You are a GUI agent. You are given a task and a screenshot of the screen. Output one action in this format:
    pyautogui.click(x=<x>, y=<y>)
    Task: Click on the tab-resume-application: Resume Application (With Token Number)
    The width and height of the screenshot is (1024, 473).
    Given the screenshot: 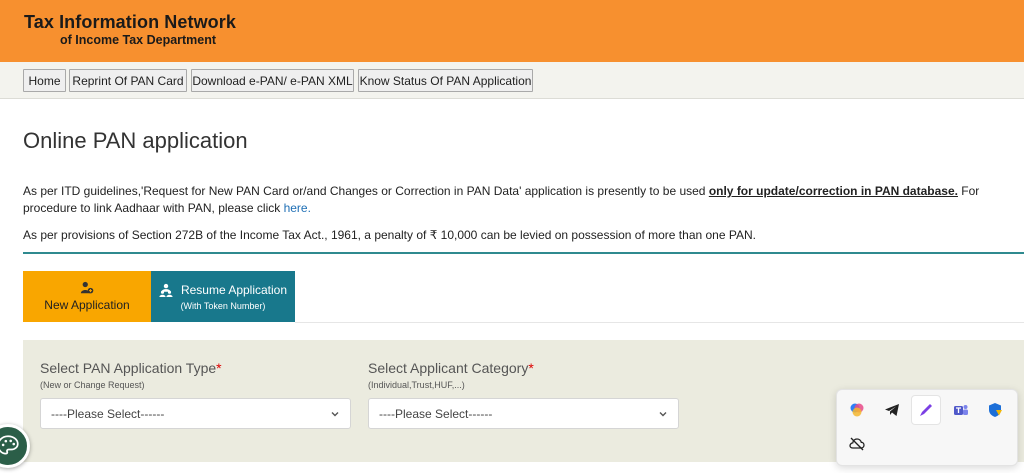 What is the action you would take?
    pyautogui.click(x=223, y=296)
    